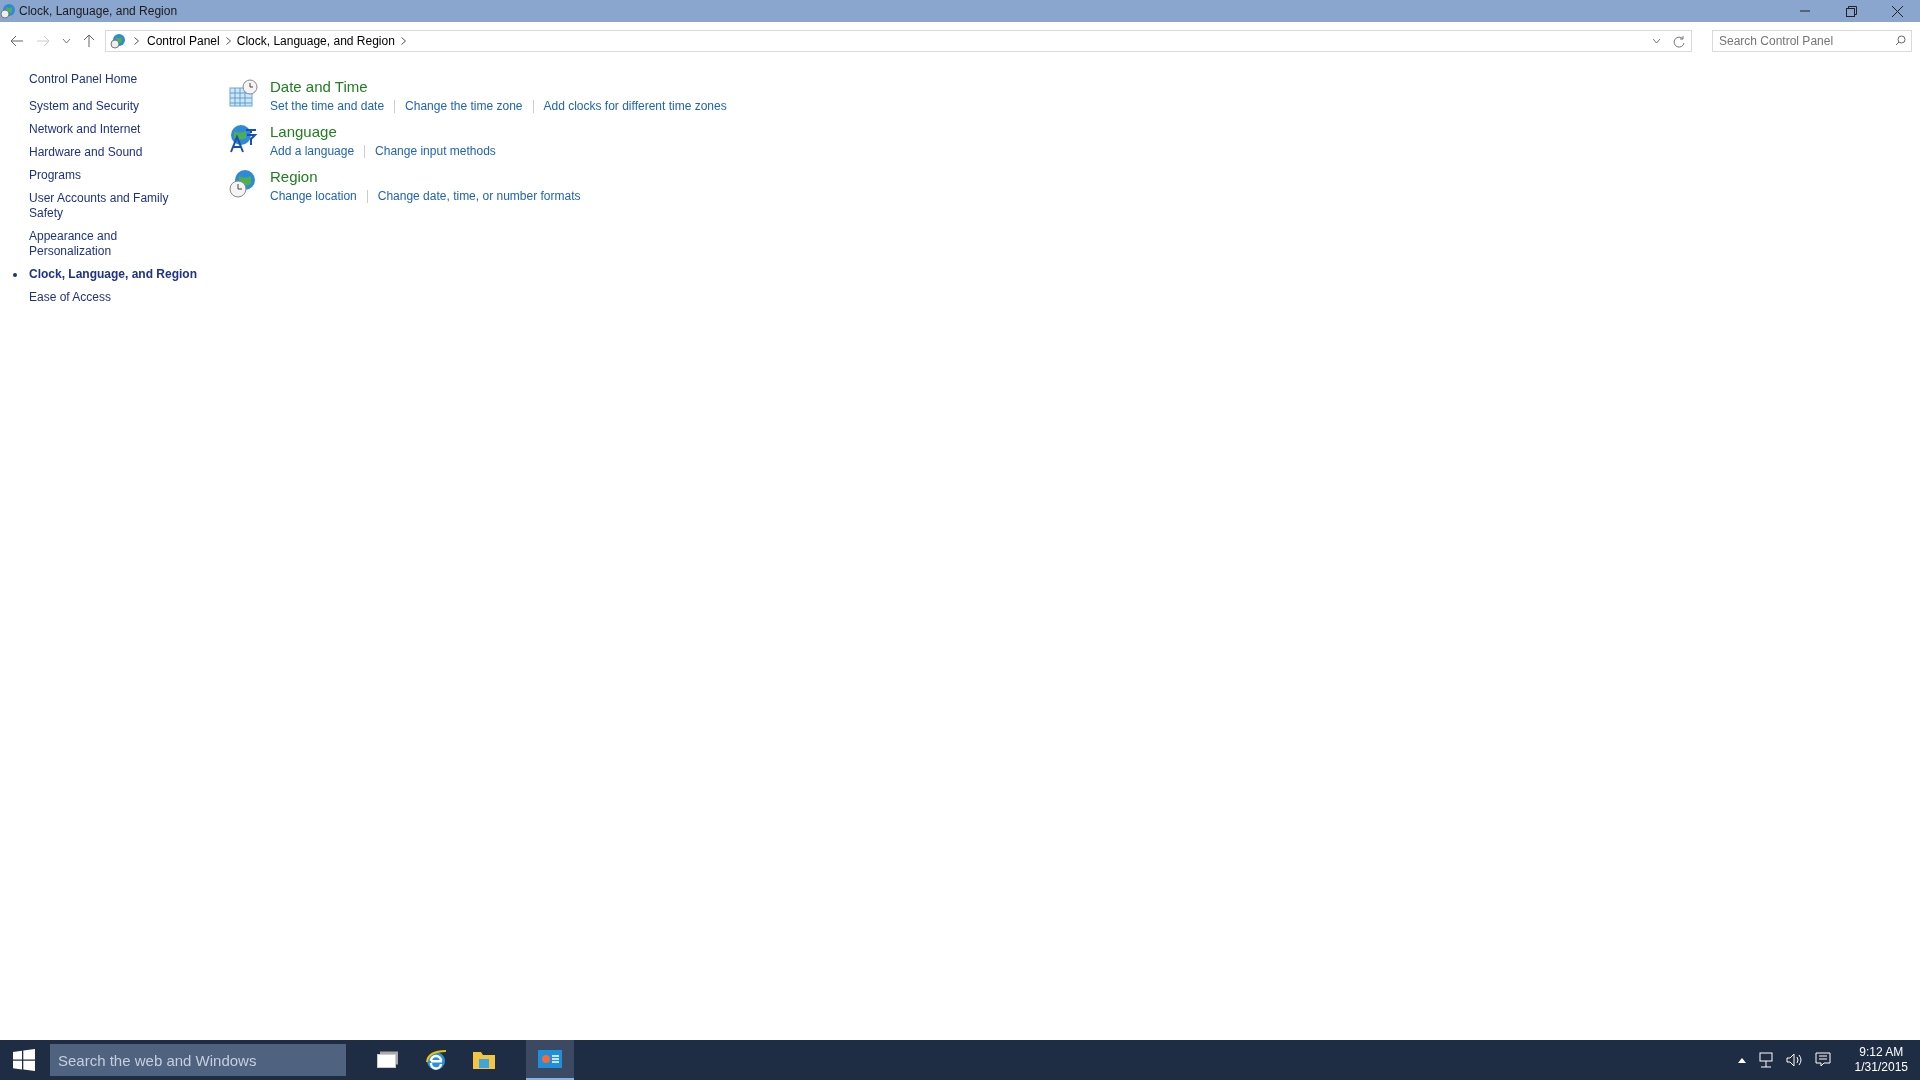 The image size is (1920, 1080). Describe the element at coordinates (1881, 1067) in the screenshot. I see `clock-date: 1/31/2015` at that location.